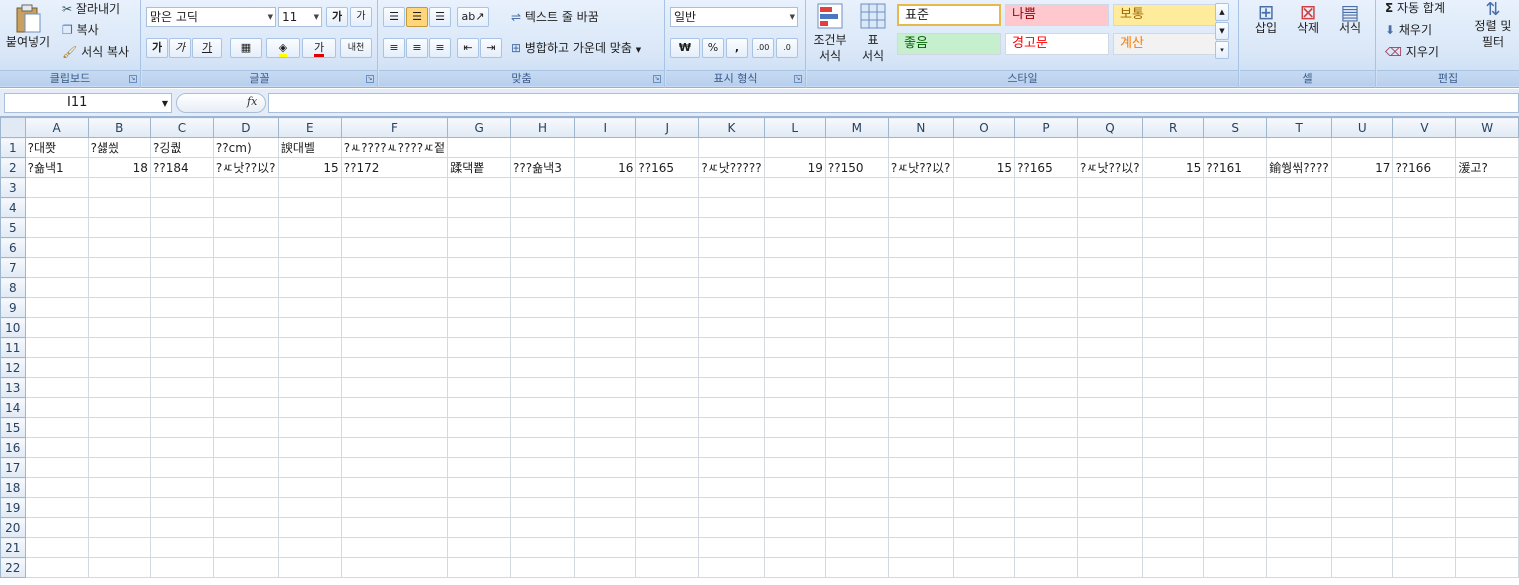  Describe the element at coordinates (1173, 387) in the screenshot. I see `cell-R13` at that location.